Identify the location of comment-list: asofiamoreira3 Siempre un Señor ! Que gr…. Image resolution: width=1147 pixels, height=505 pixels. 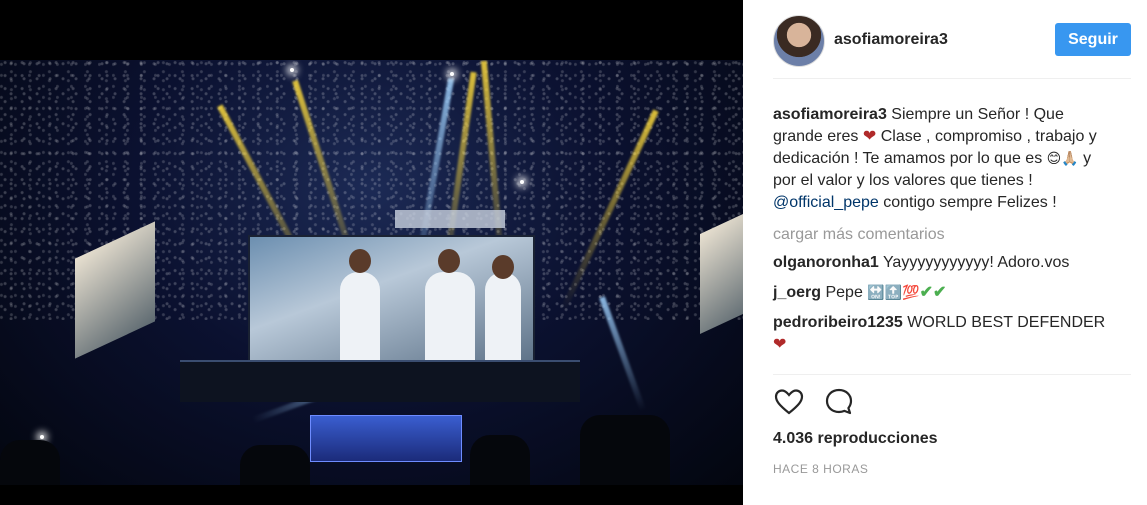
(940, 234).